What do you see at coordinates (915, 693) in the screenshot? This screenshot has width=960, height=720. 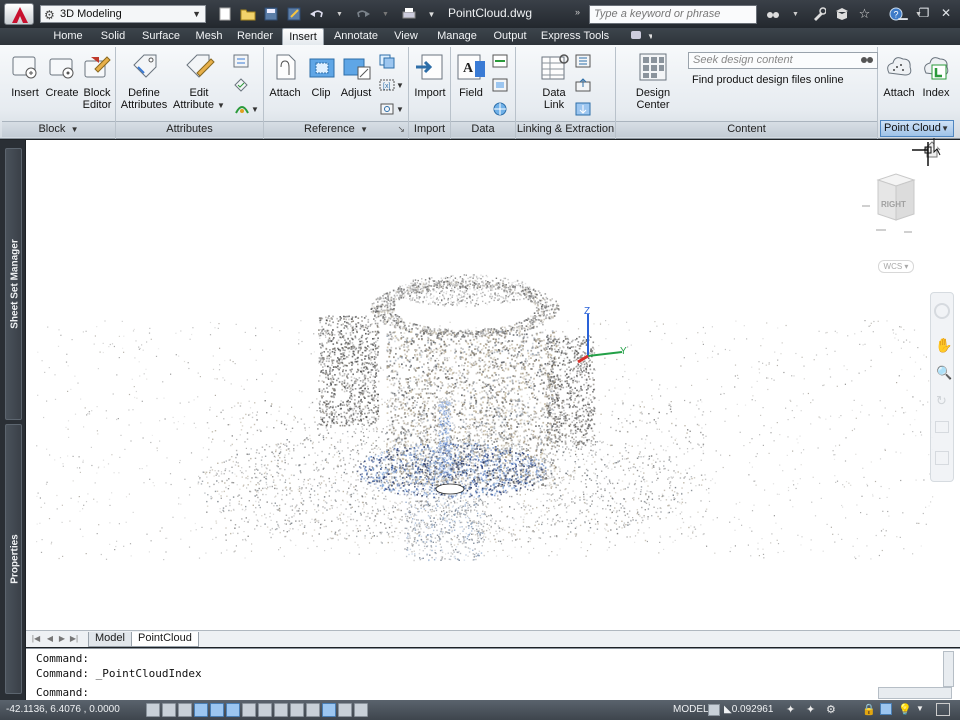 I see `command-hscrollbar` at bounding box center [915, 693].